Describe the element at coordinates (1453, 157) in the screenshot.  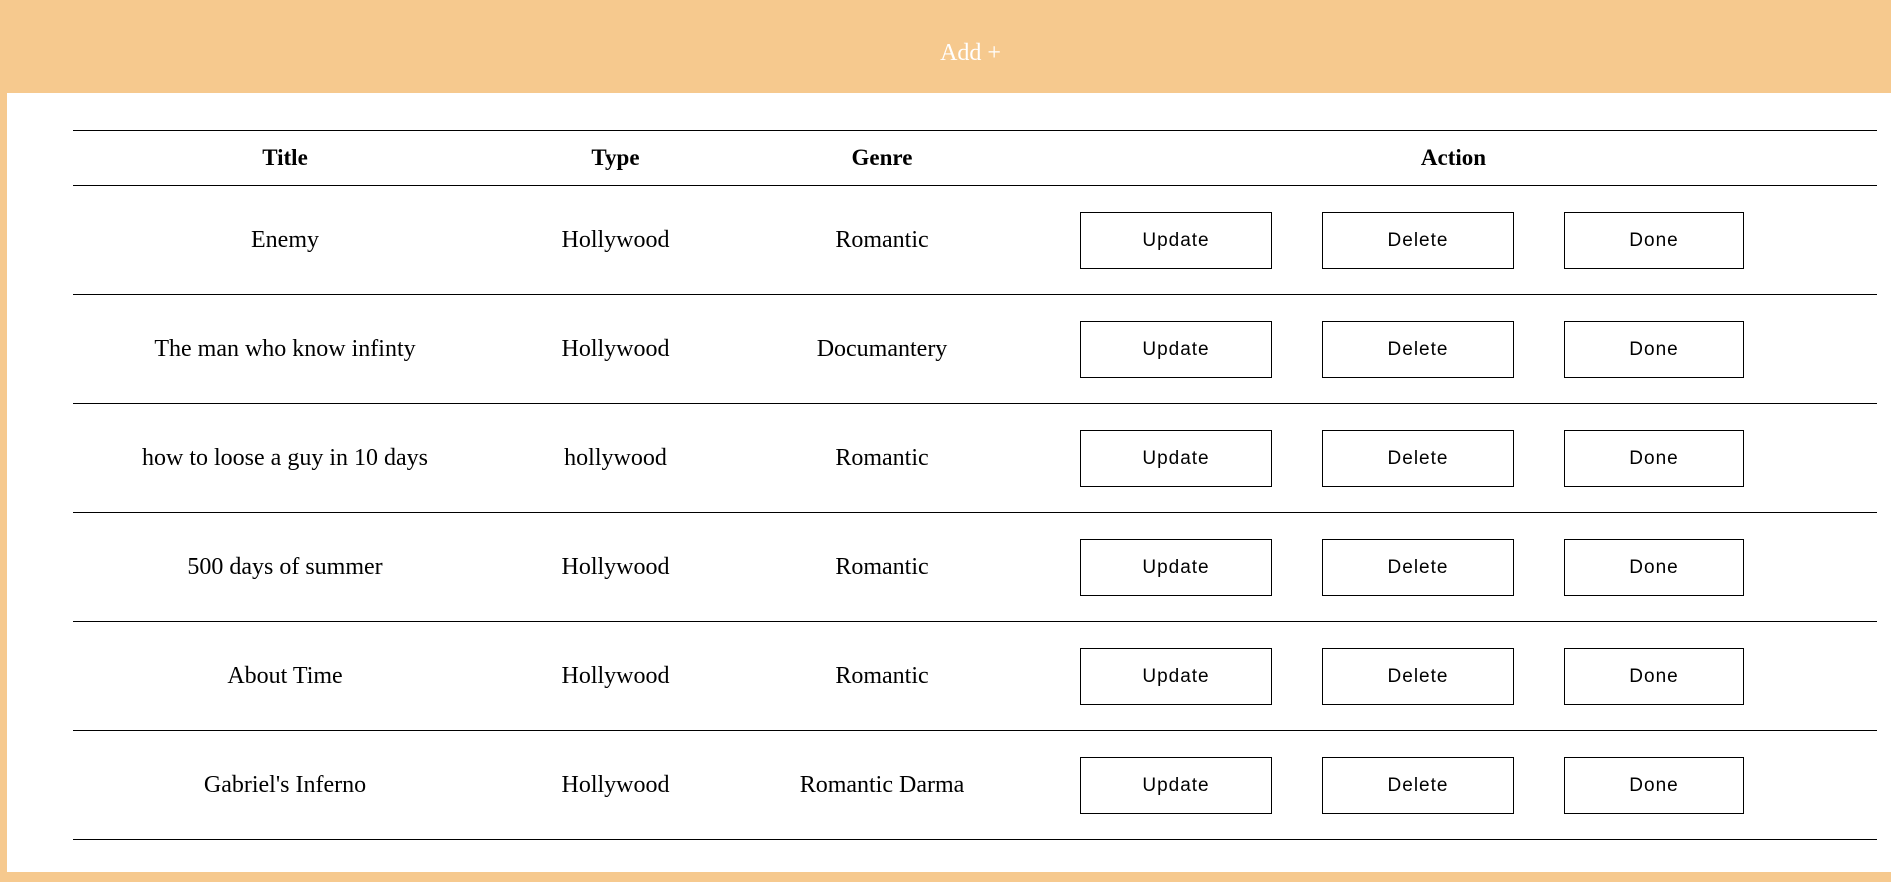
I see `column-header-action: Action` at that location.